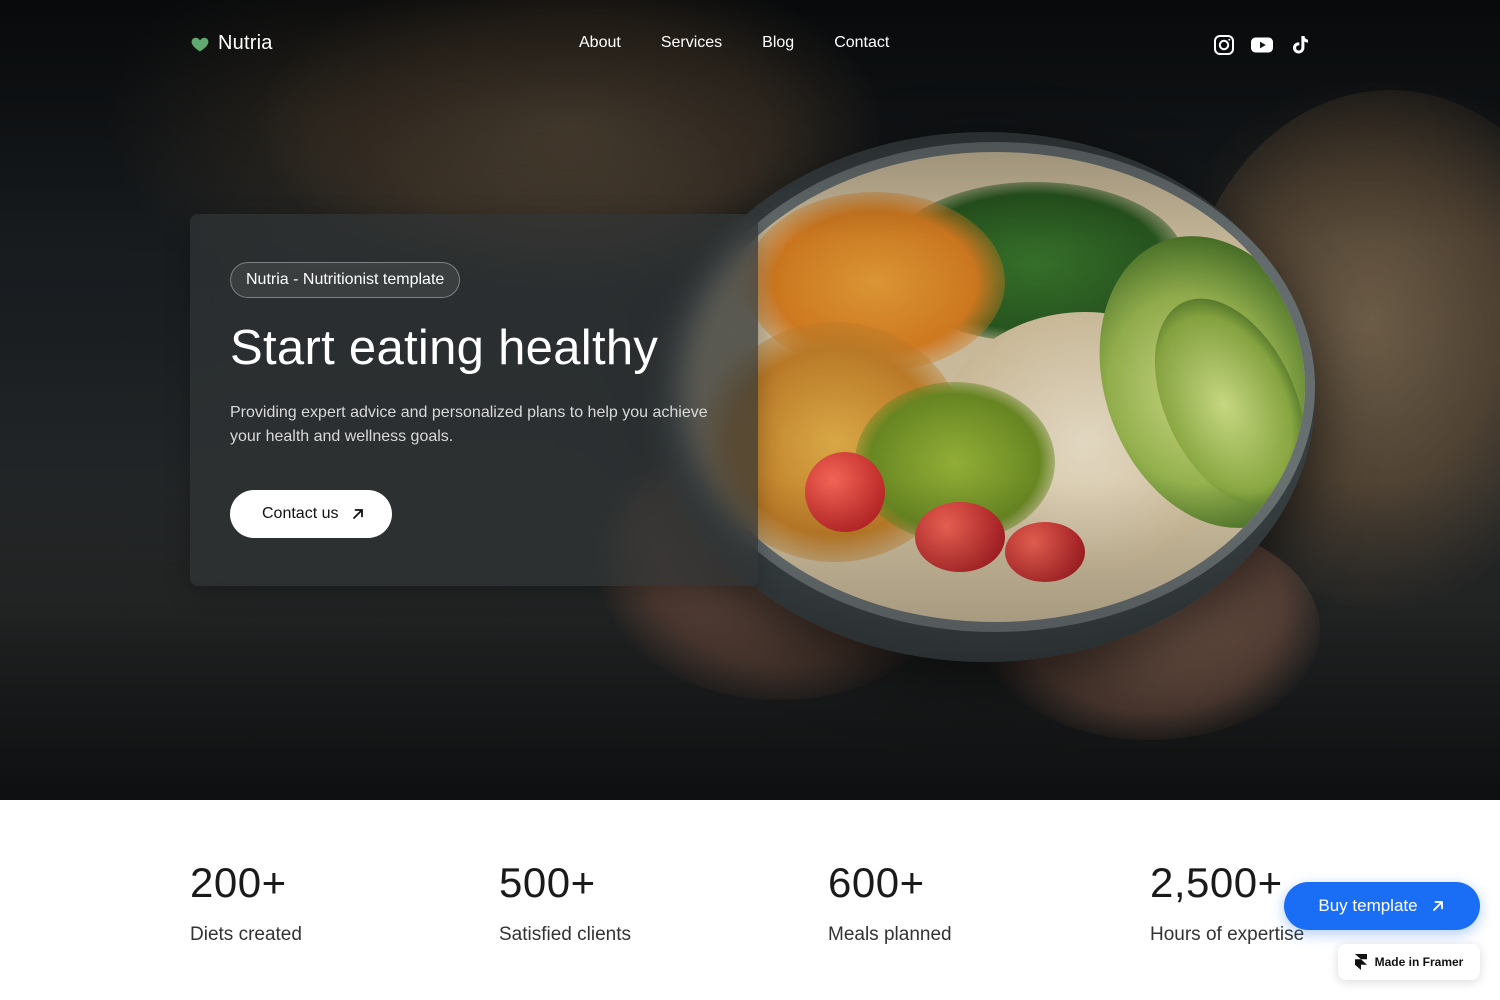 Image resolution: width=1500 pixels, height=1000 pixels. I want to click on stat-value: 200+, so click(238, 882).